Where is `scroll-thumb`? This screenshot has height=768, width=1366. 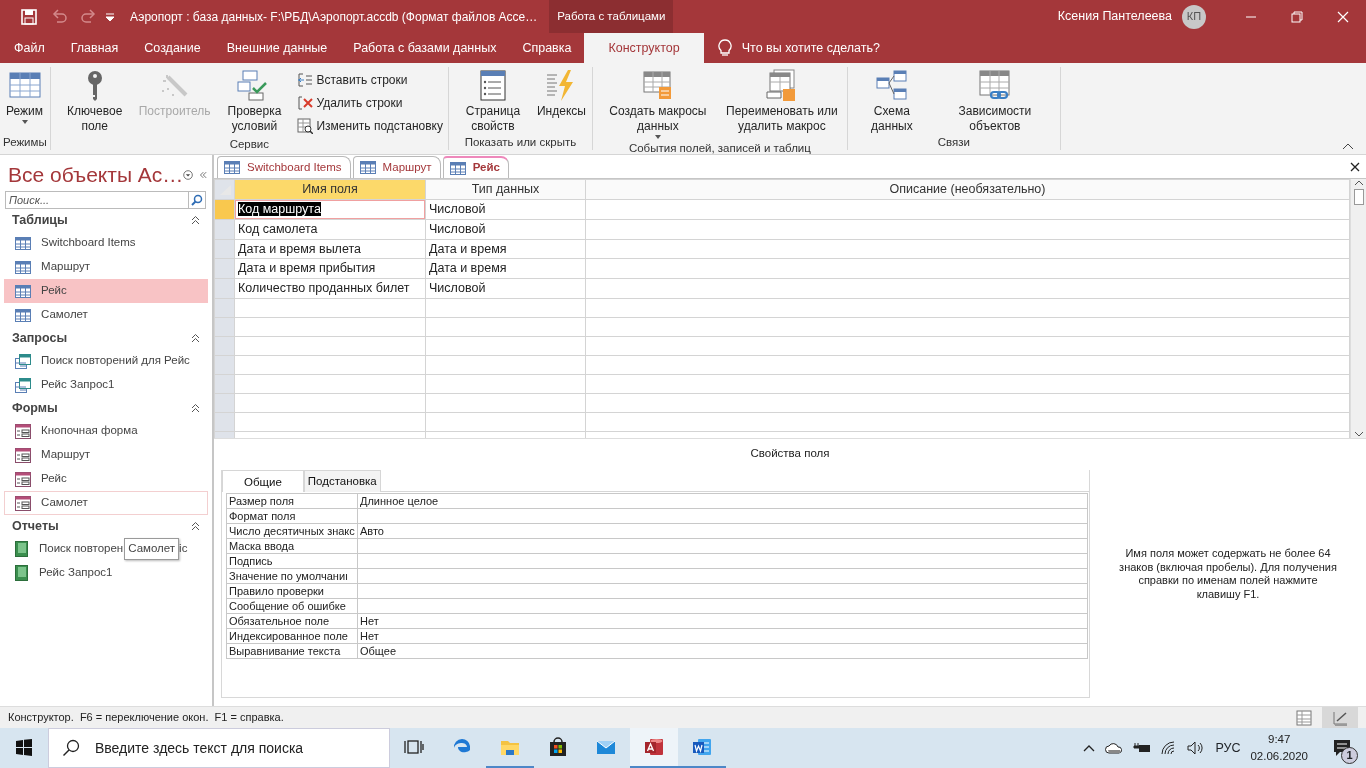
scroll-thumb is located at coordinates (1358, 197).